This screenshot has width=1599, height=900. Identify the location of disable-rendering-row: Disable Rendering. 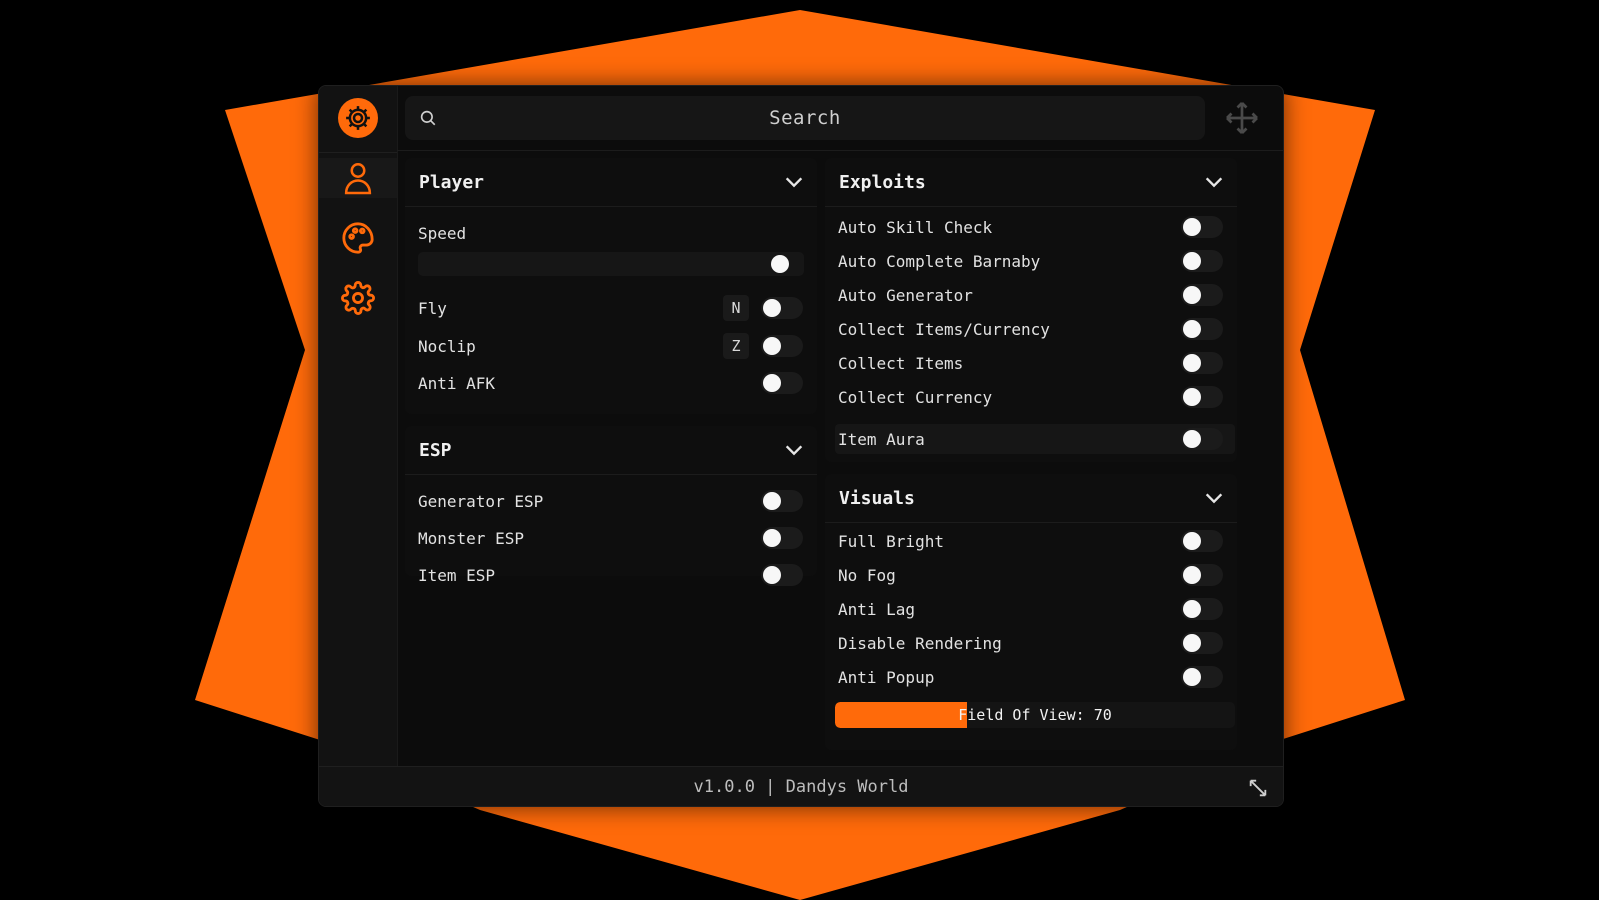
(1031, 643).